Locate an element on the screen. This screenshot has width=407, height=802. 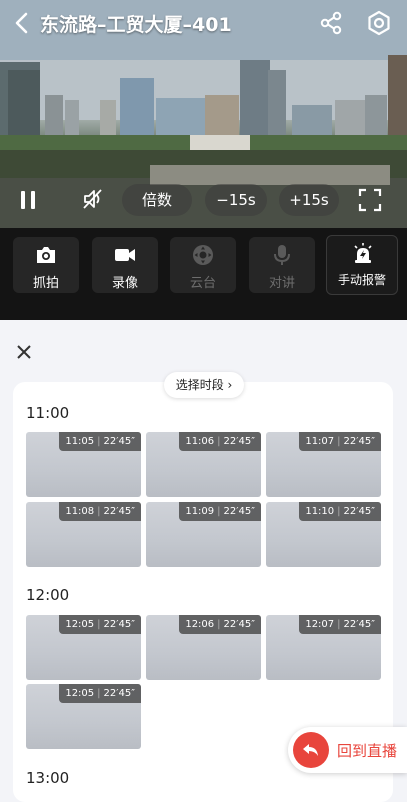
alarm-icon is located at coordinates (363, 253).